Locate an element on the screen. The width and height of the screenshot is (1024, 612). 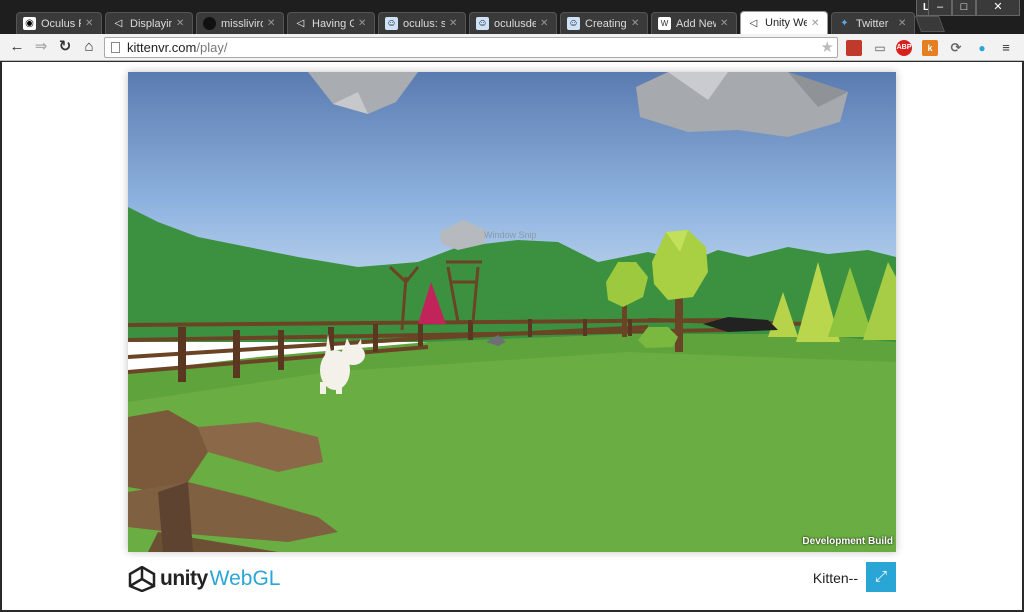
url-domain: kittenvr.com is located at coordinates (162, 47).